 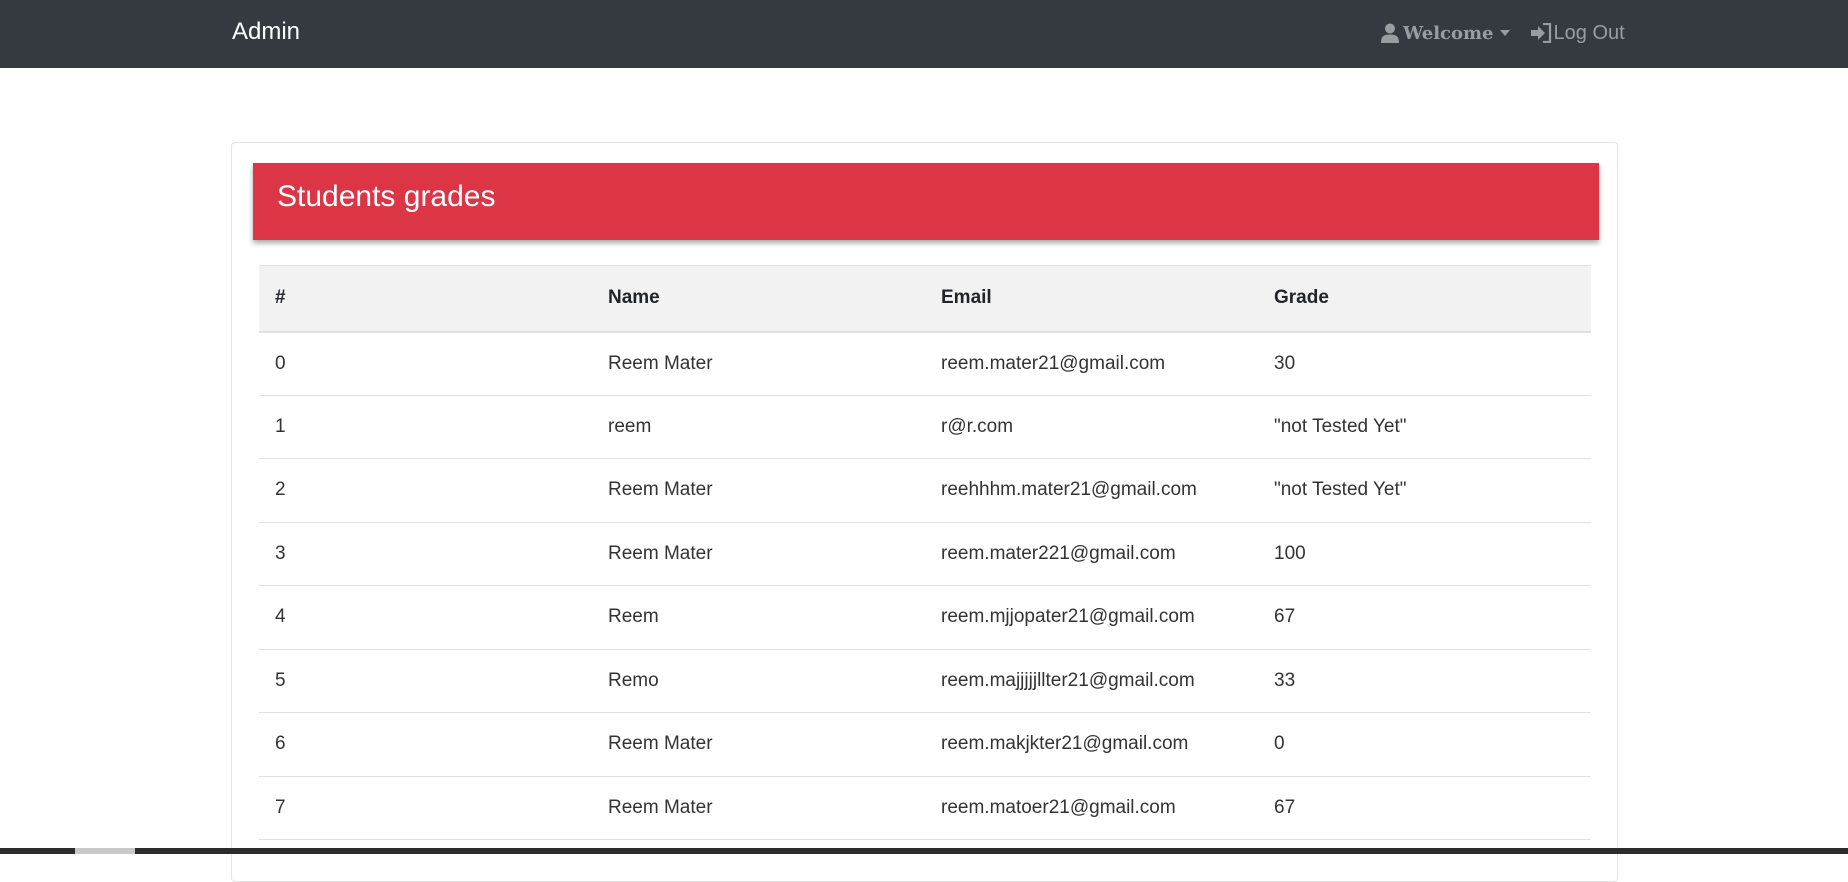 What do you see at coordinates (1091, 681) in the screenshot?
I see `cell-email: reem.majjjjjllter21@gmail.com` at bounding box center [1091, 681].